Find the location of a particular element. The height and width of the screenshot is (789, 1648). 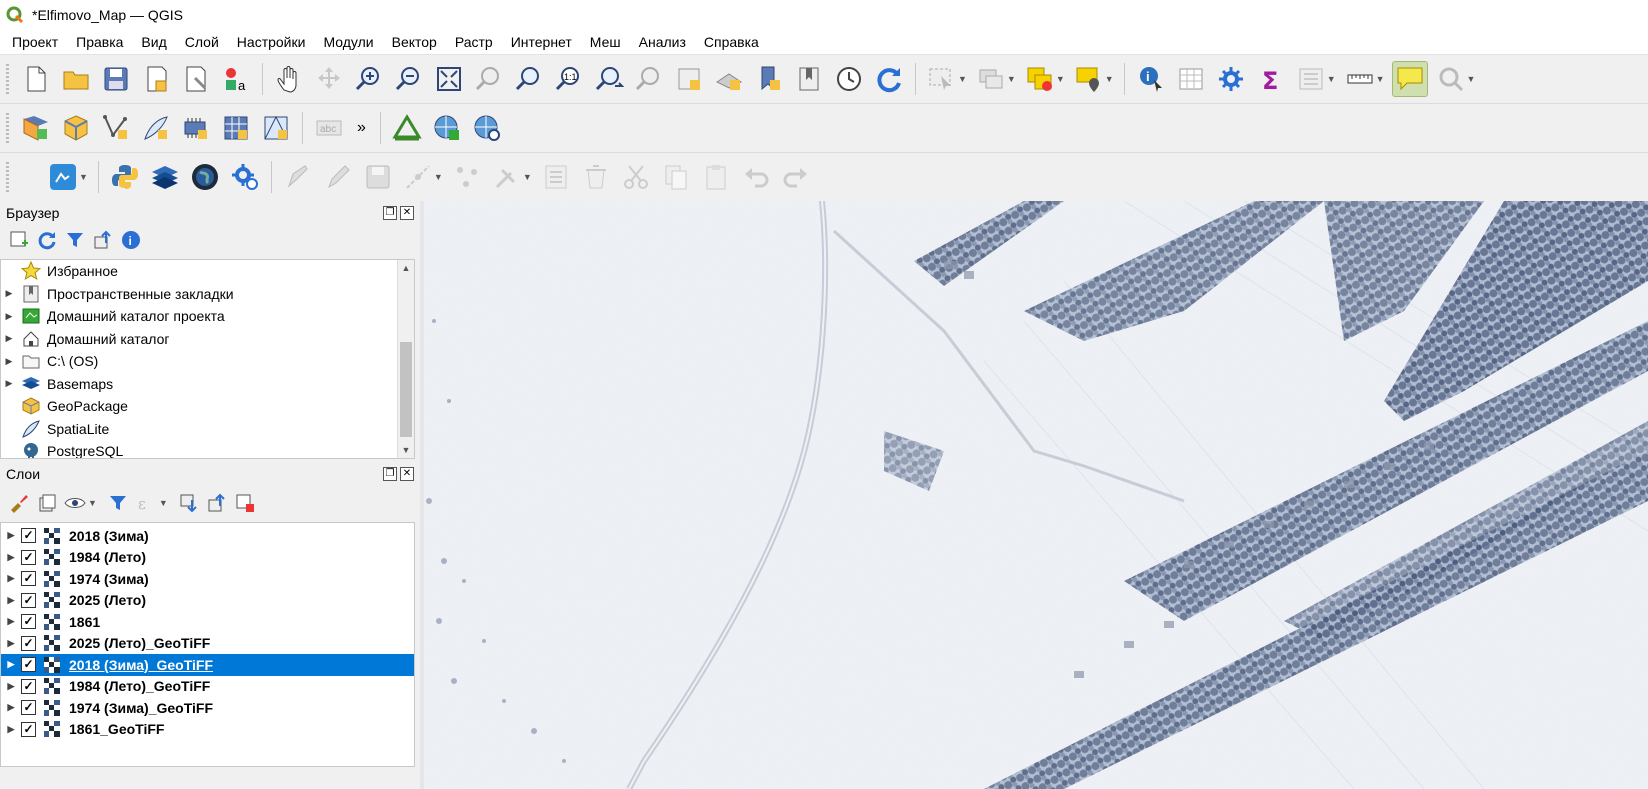

deselect-dropdown-icon: ▼ is located at coordinates (1011, 79).